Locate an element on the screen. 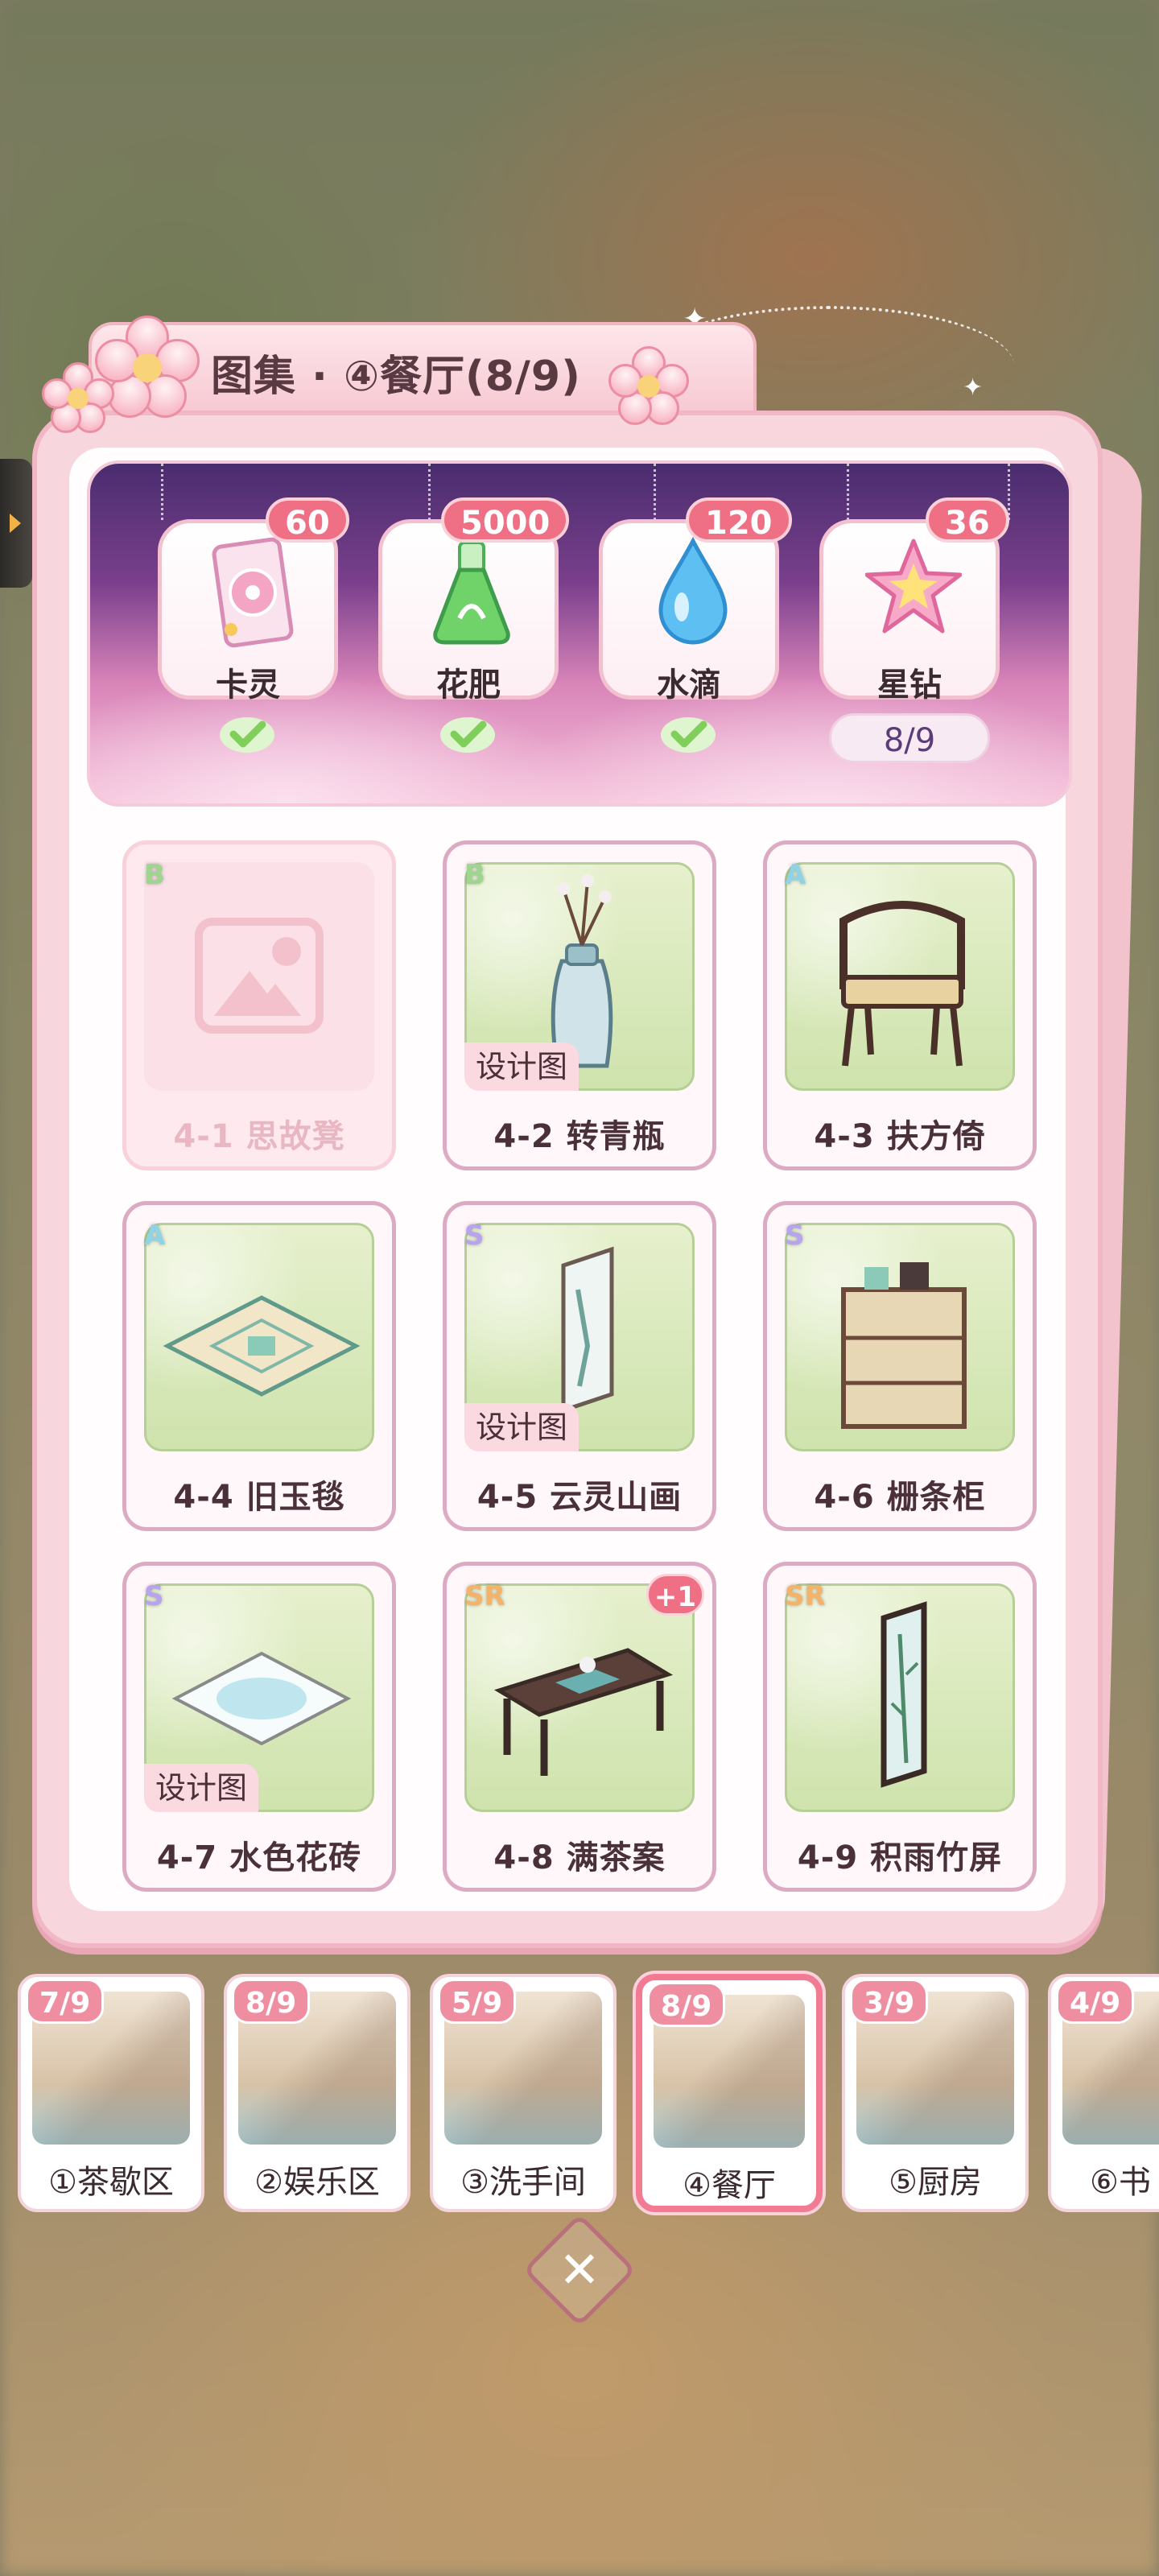  card-icon is located at coordinates (253, 592).